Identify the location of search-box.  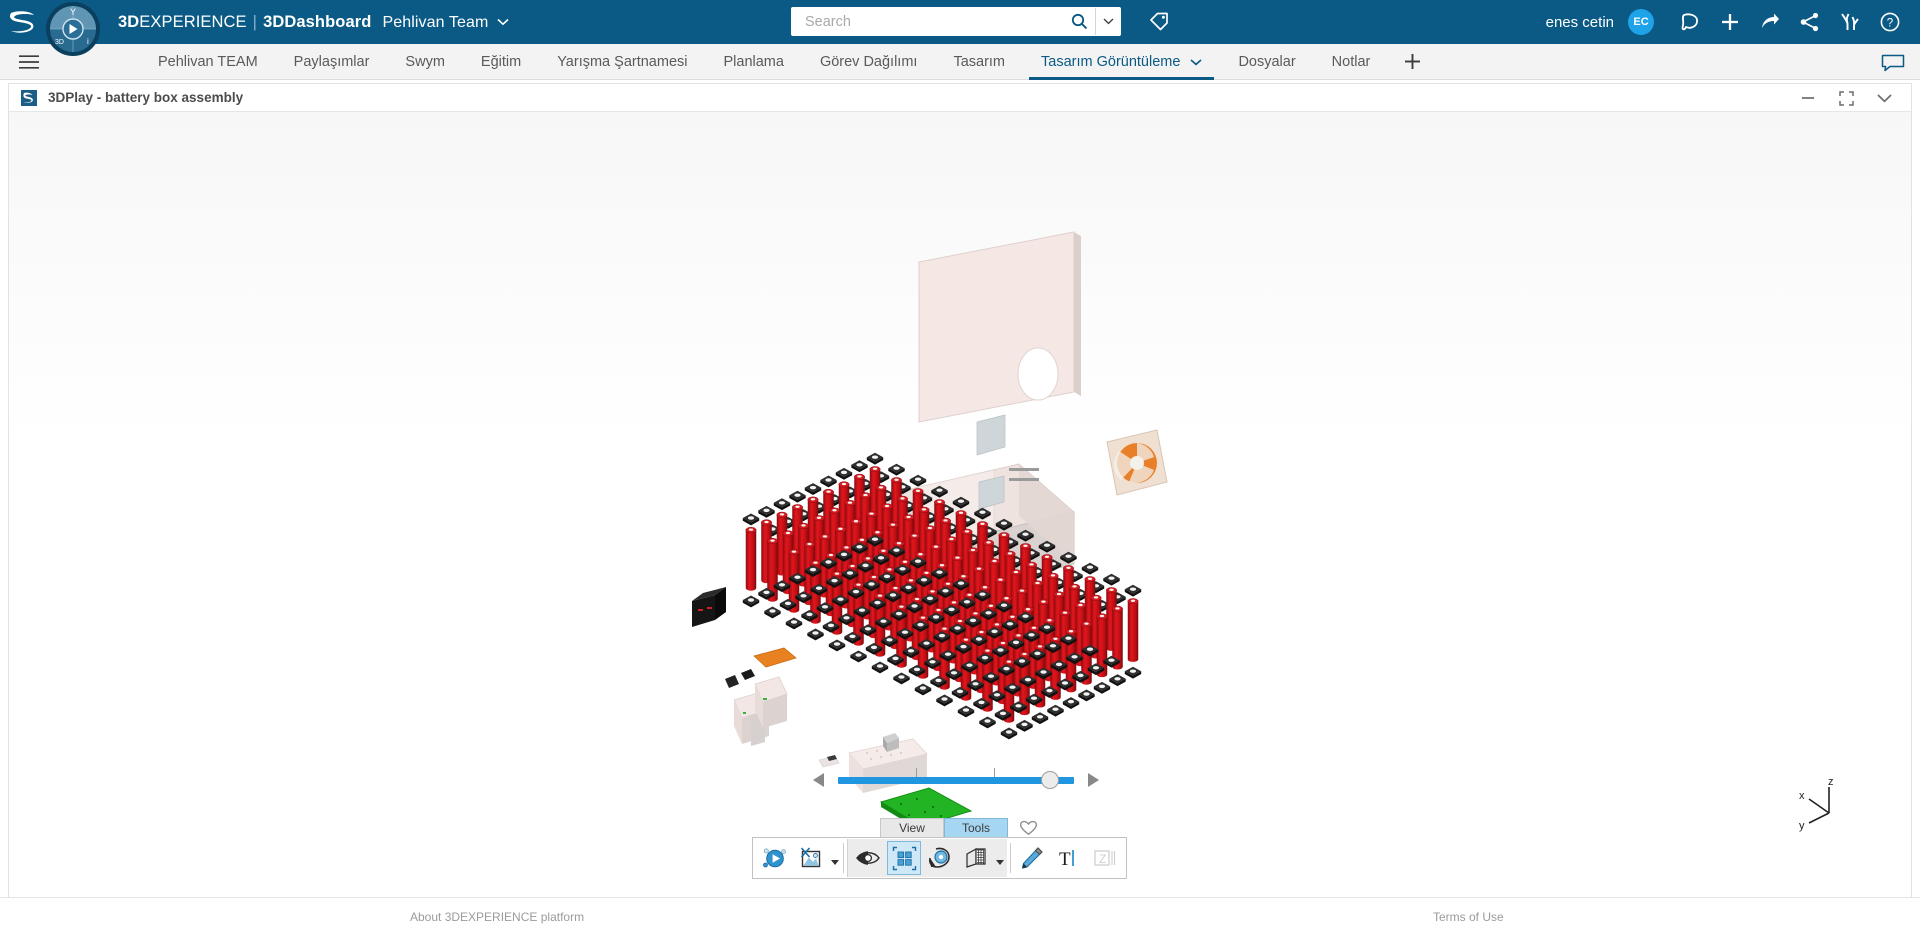
(956, 21).